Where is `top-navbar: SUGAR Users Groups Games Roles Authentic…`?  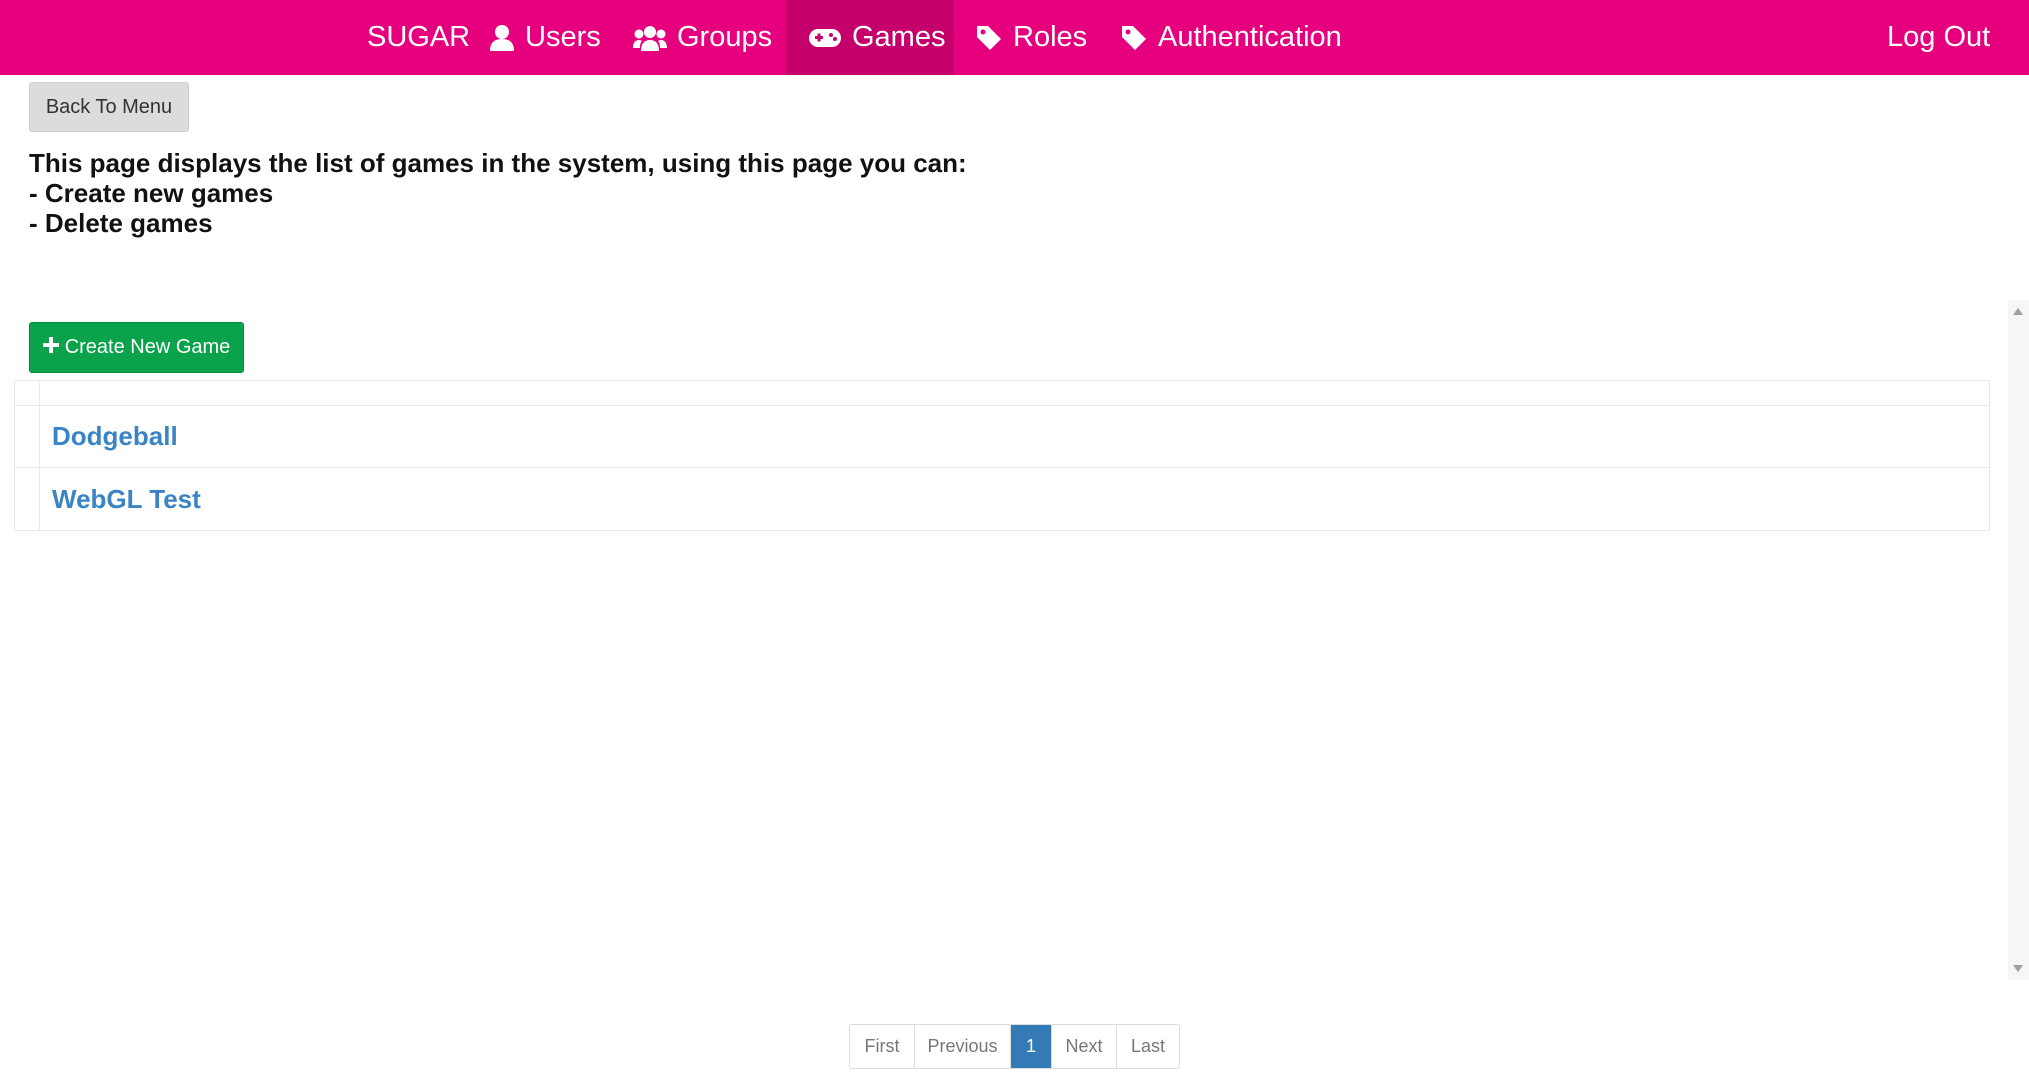
top-navbar: SUGAR Users Groups Games Roles Authentic… is located at coordinates (1014, 37).